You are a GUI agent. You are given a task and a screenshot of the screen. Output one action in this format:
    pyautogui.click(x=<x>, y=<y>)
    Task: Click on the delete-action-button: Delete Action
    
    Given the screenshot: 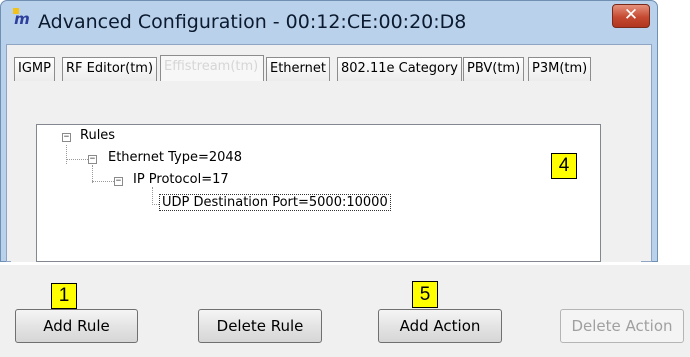 What is the action you would take?
    pyautogui.click(x=622, y=326)
    